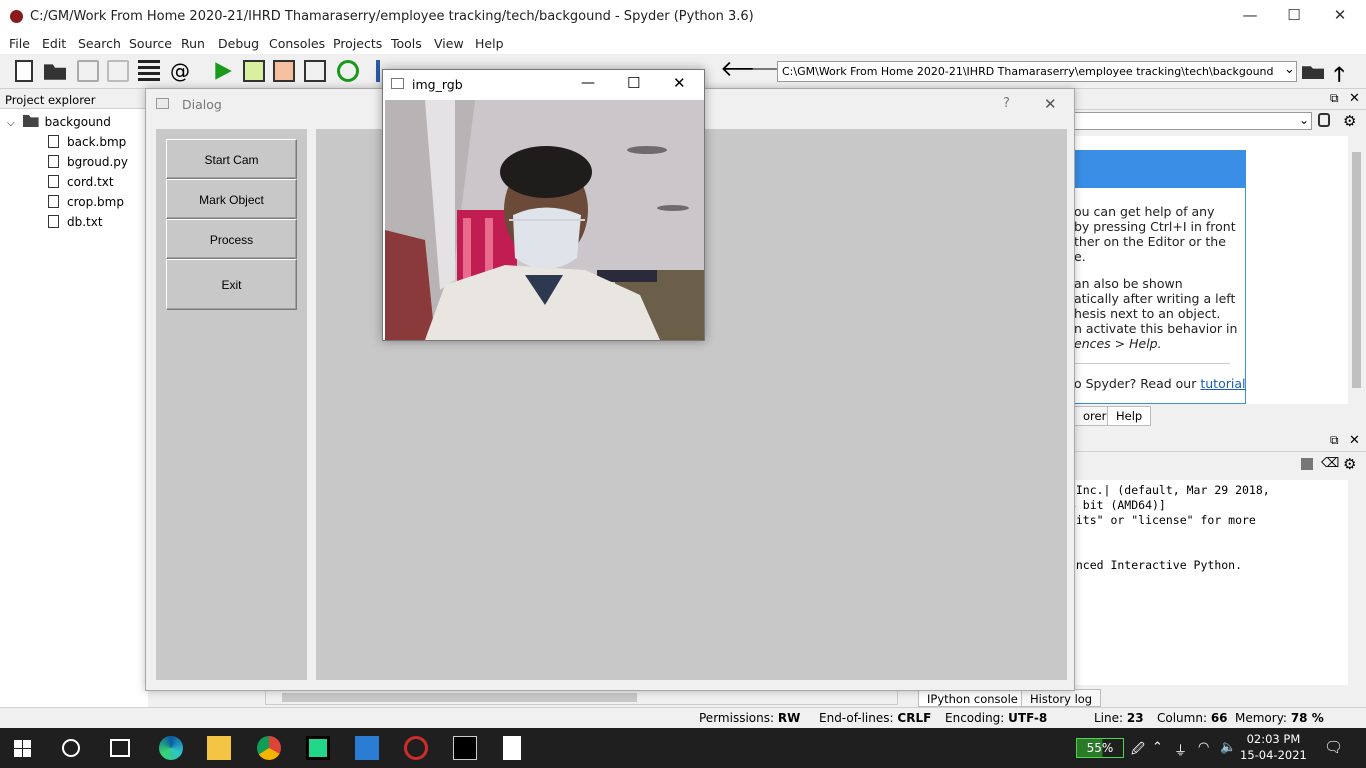  What do you see at coordinates (416, 748) in the screenshot?
I see `spyder-taskbar-icon` at bounding box center [416, 748].